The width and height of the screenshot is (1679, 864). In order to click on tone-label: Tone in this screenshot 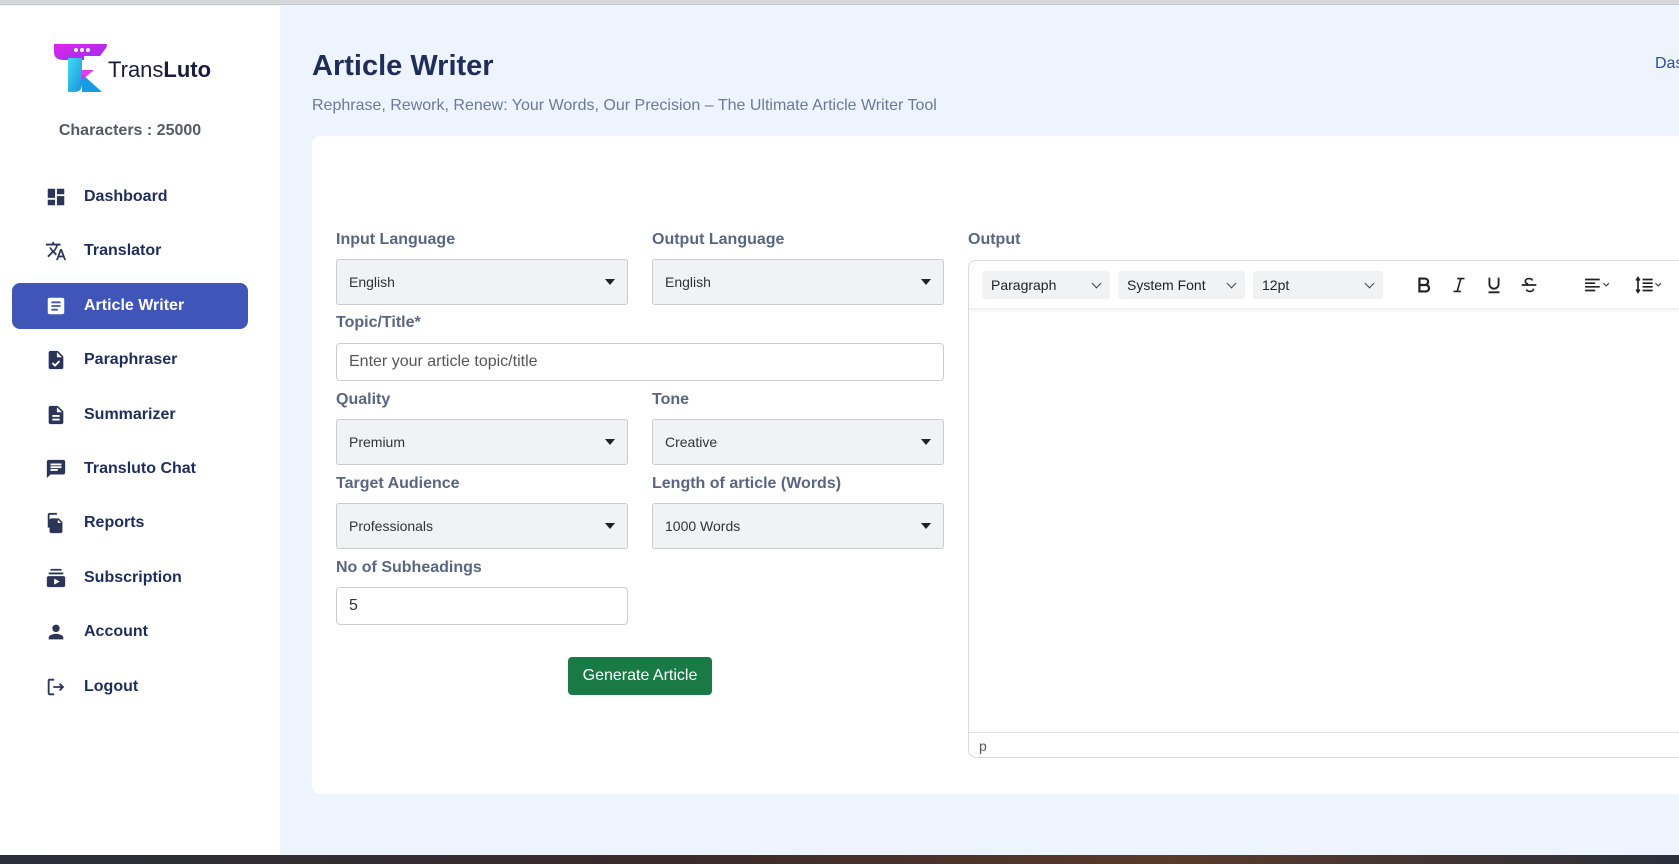, I will do `click(671, 399)`.